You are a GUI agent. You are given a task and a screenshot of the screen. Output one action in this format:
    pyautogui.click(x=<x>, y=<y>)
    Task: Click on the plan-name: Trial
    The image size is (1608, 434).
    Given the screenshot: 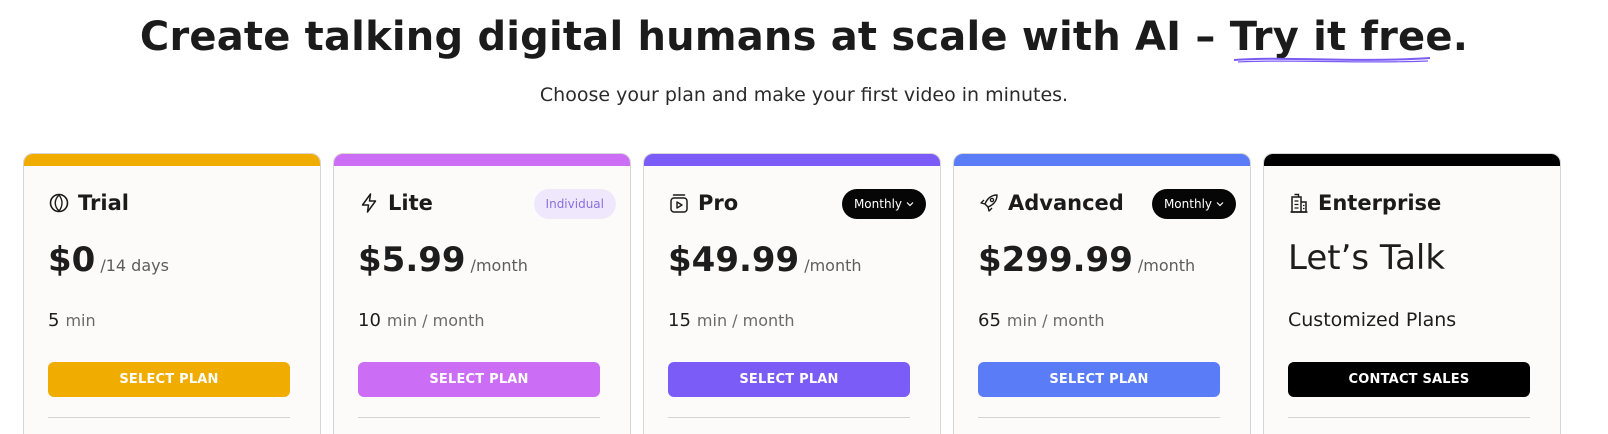 What is the action you would take?
    pyautogui.click(x=103, y=203)
    